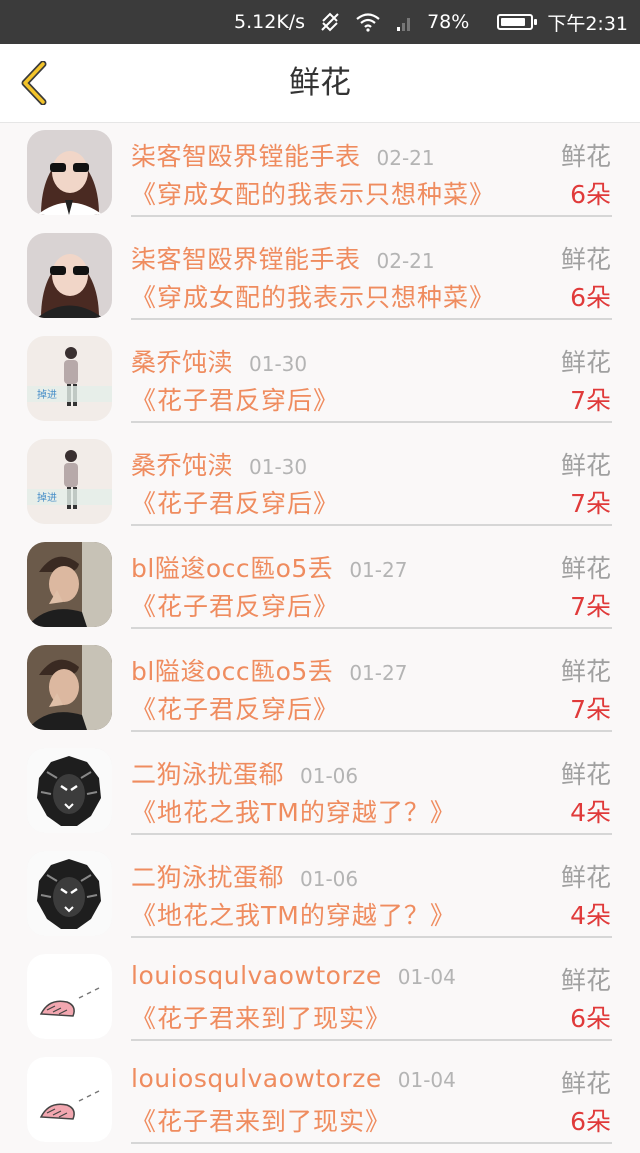 Image resolution: width=640 pixels, height=1153 pixels. Describe the element at coordinates (448, 22) in the screenshot. I see `battery-percent: 78%` at that location.